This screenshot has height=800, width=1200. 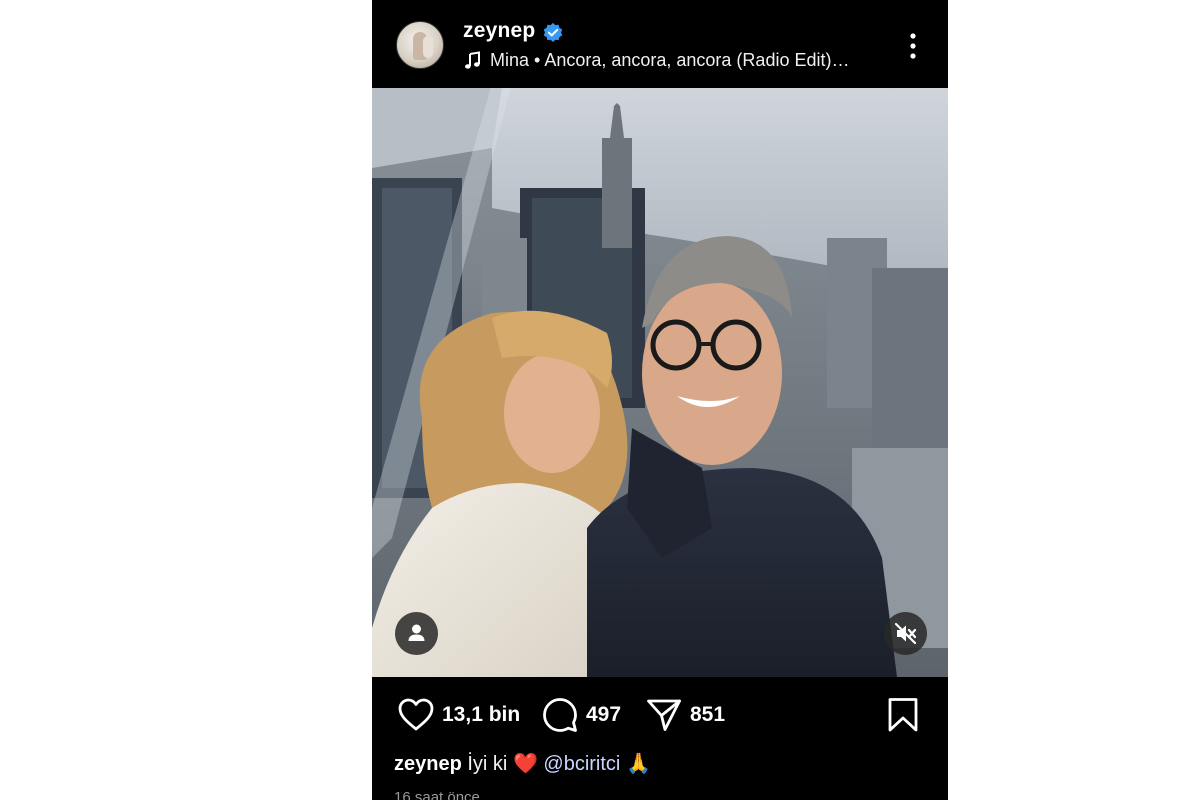 I want to click on comment-icon, so click(x=560, y=715).